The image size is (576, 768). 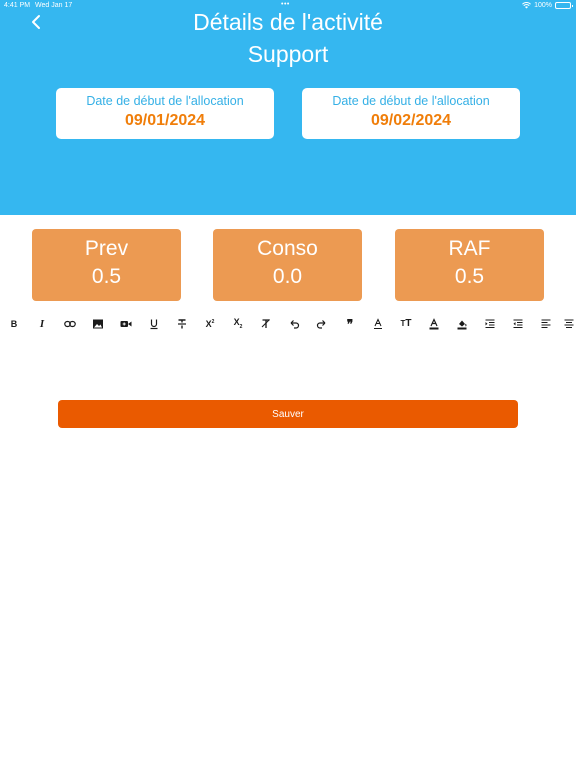 What do you see at coordinates (70, 324) in the screenshot?
I see `link-icon` at bounding box center [70, 324].